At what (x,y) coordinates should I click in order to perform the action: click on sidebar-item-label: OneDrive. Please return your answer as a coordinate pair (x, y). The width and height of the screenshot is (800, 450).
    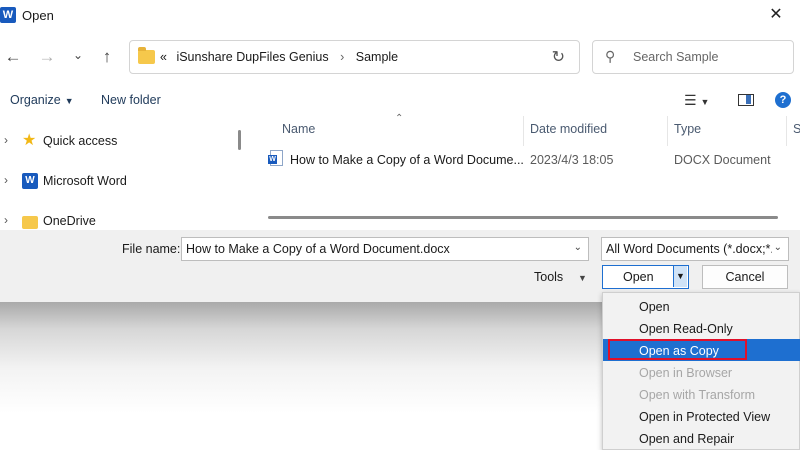
    Looking at the image, I should click on (69, 221).